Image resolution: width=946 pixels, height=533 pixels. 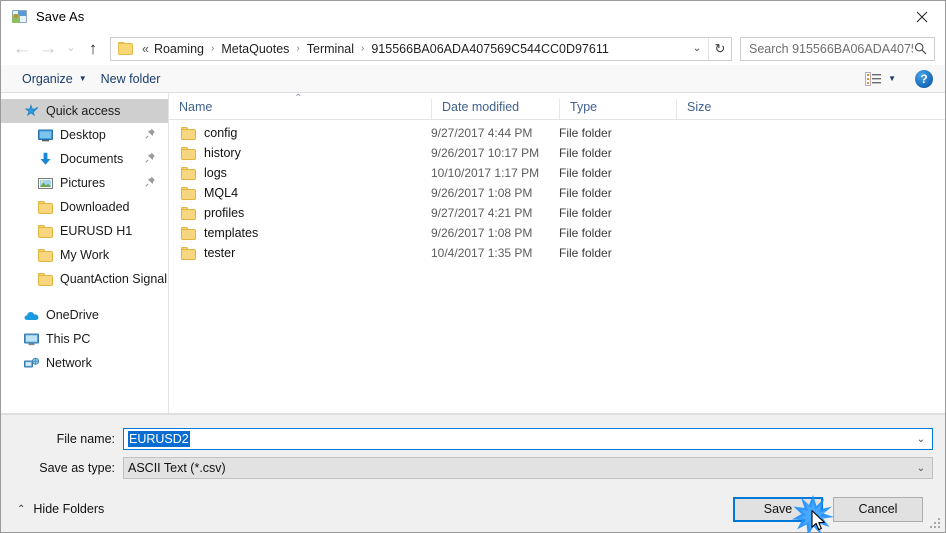 What do you see at coordinates (196, 107) in the screenshot?
I see `column-header-label: Name` at bounding box center [196, 107].